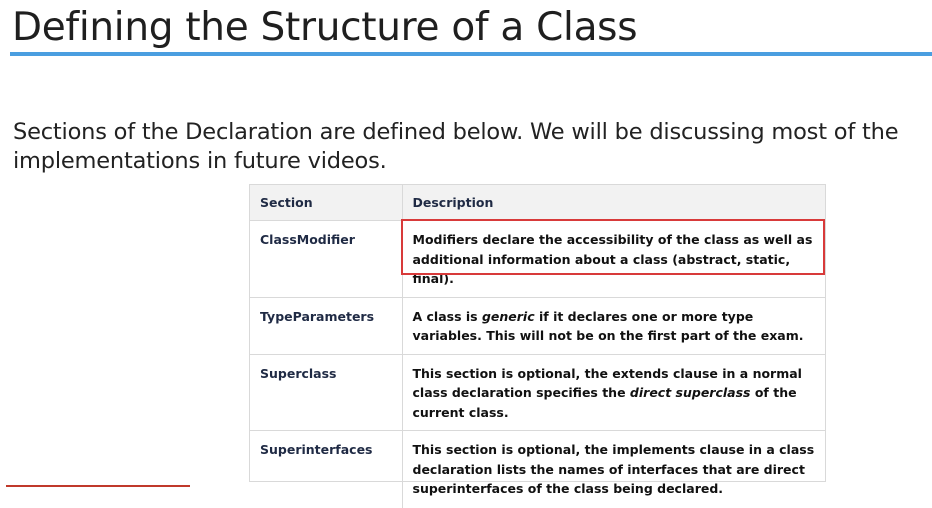 This screenshot has height=508, width=932. What do you see at coordinates (98, 486) in the screenshot?
I see `bottom-accent-line` at bounding box center [98, 486].